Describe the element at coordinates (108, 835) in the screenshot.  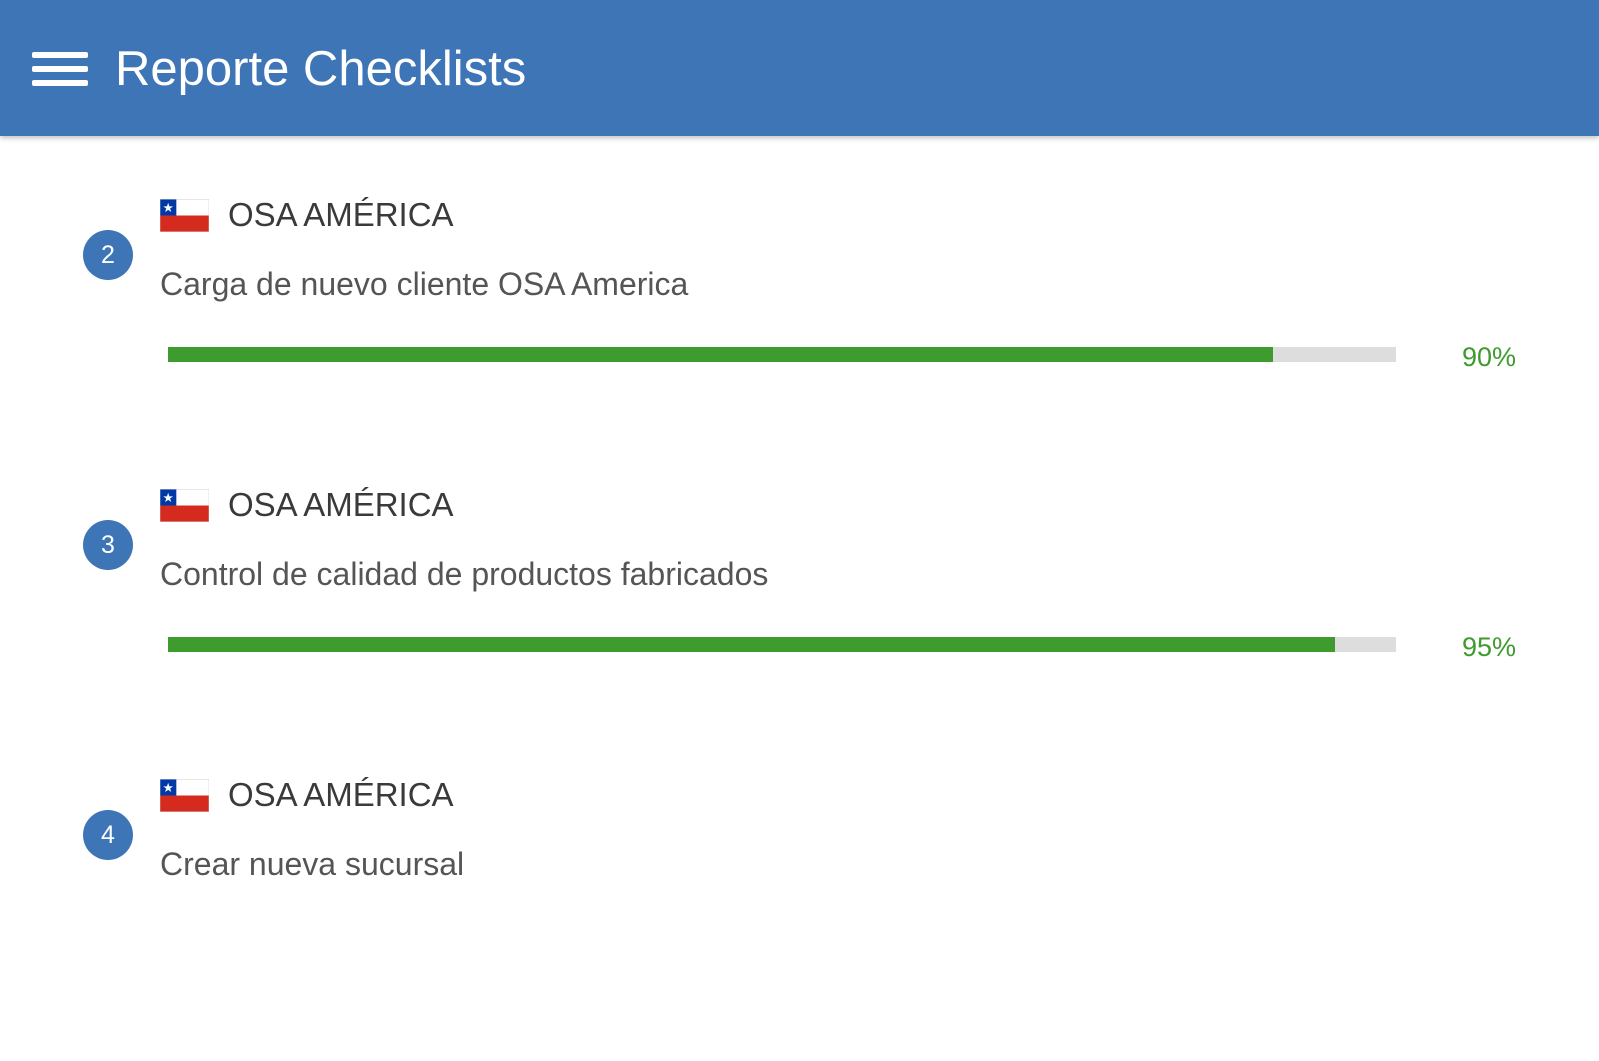
I see `index-badge: 4` at that location.